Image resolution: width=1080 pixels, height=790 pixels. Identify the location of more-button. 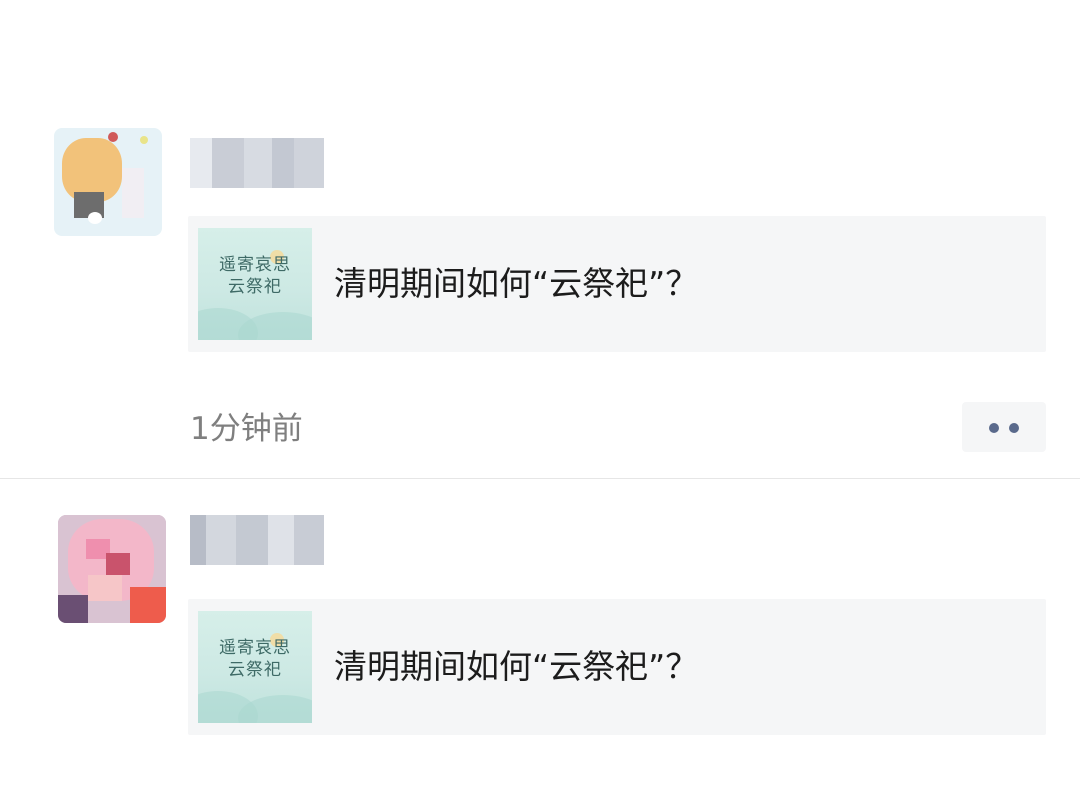
(1004, 427).